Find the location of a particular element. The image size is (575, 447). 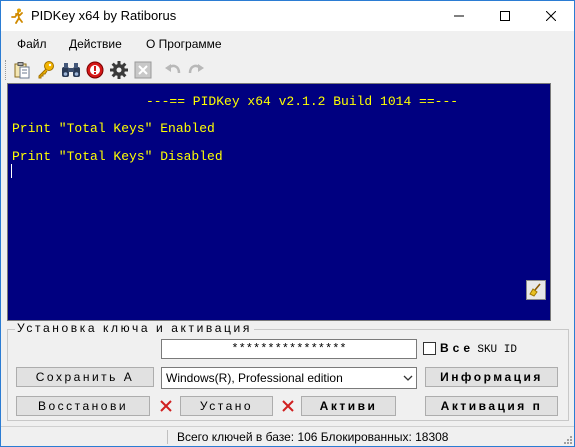

window-title: PIDKey x64 by Ratiborus is located at coordinates (104, 15).